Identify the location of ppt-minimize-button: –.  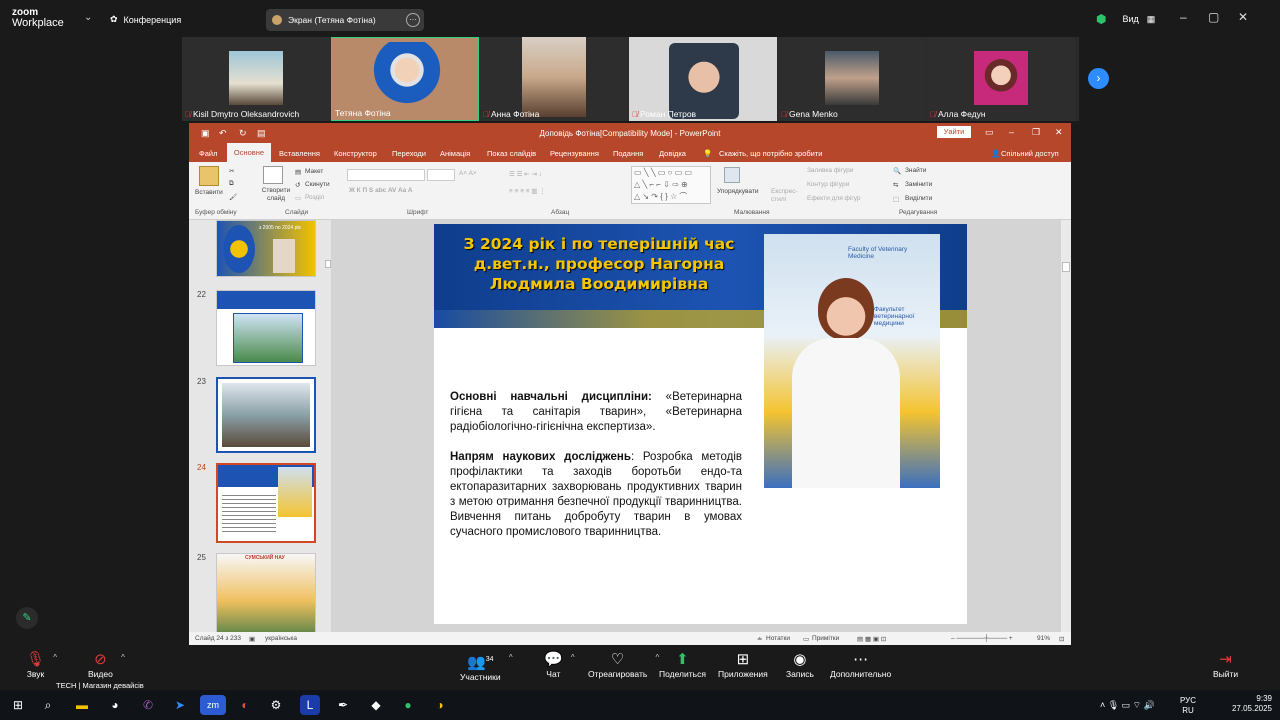
(1011, 132).